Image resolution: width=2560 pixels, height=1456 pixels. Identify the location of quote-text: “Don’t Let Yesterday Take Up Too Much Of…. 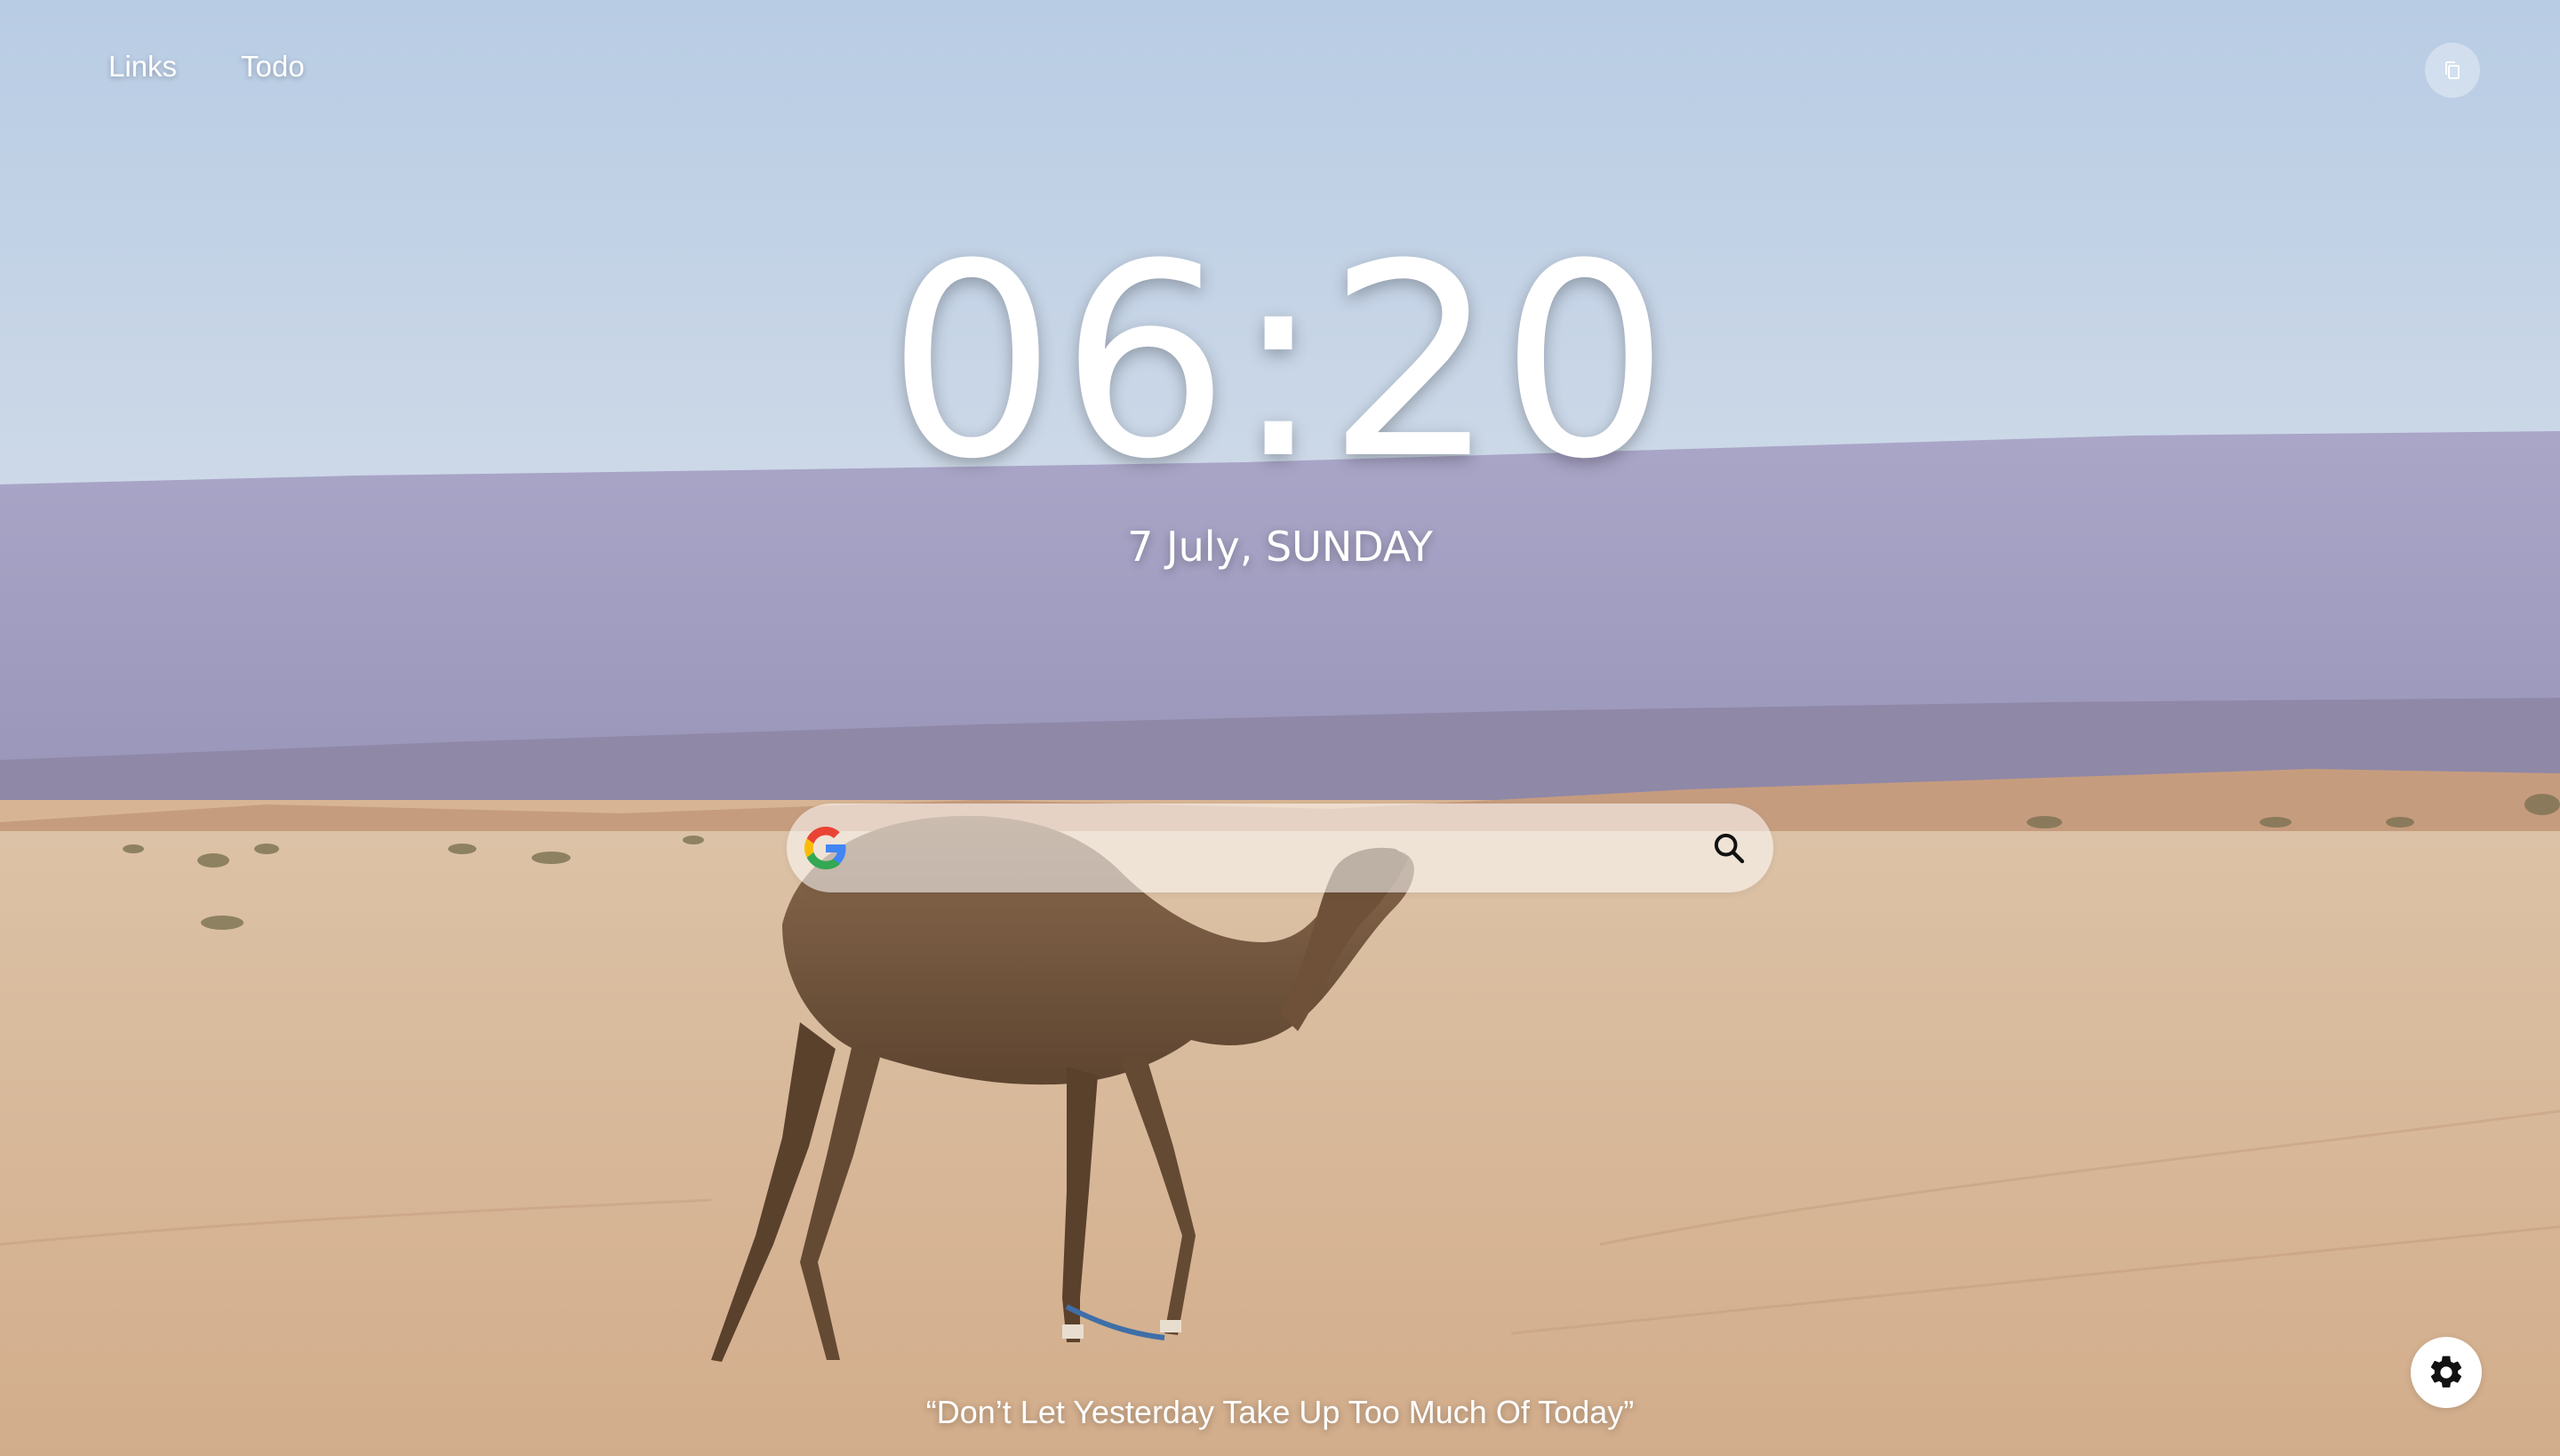
(1280, 1412).